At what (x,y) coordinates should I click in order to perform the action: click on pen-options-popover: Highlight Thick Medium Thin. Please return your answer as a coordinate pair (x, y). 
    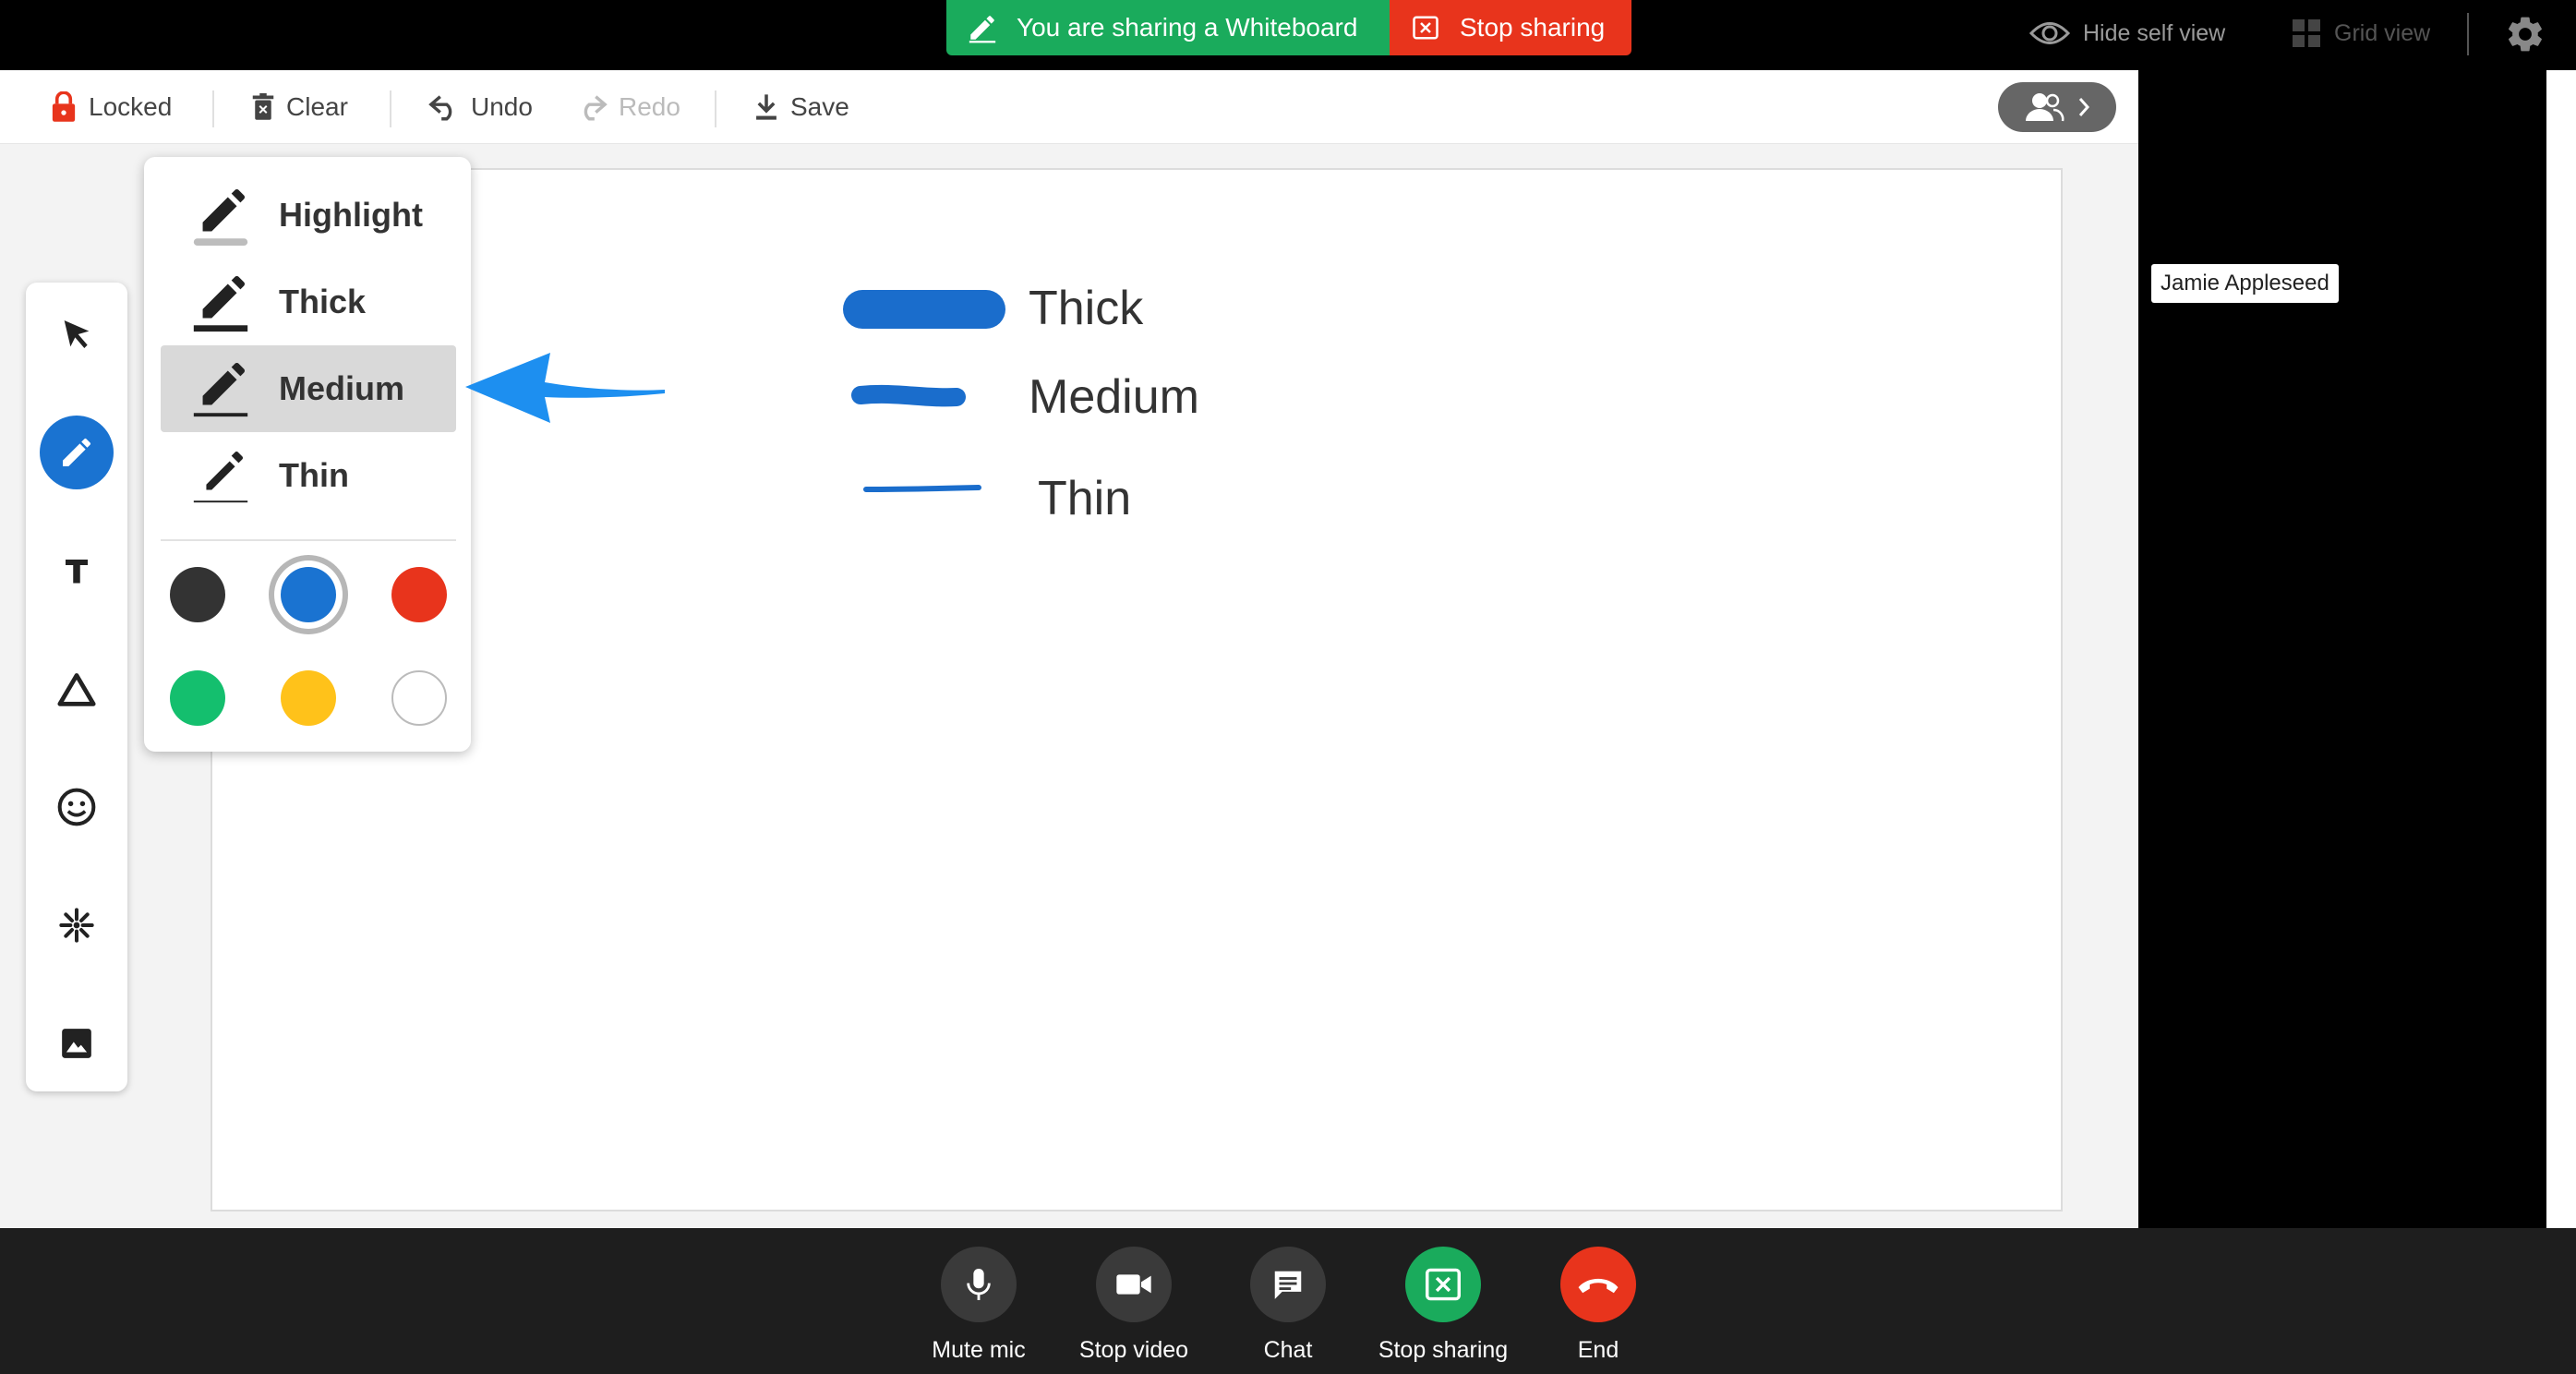
    Looking at the image, I should click on (307, 454).